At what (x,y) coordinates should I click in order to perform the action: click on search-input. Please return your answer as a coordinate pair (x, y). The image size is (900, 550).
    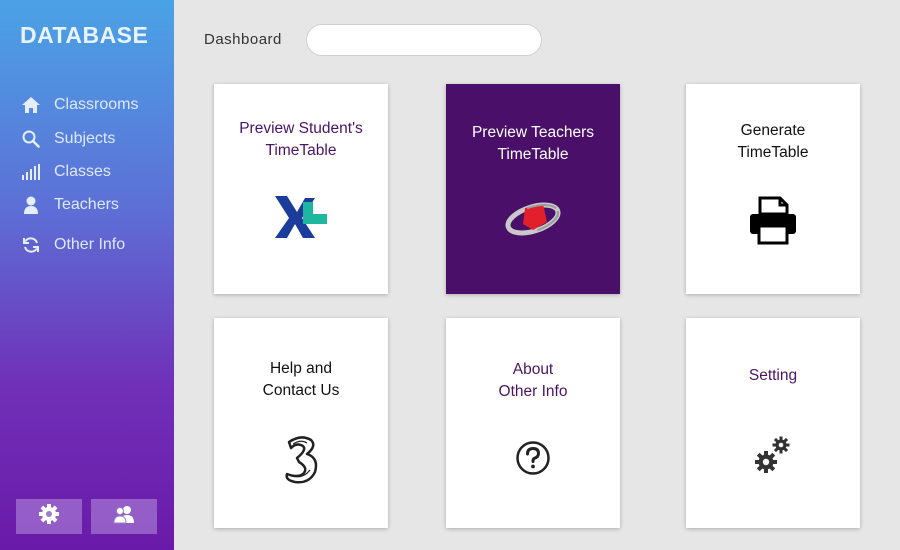
    Looking at the image, I should click on (424, 40).